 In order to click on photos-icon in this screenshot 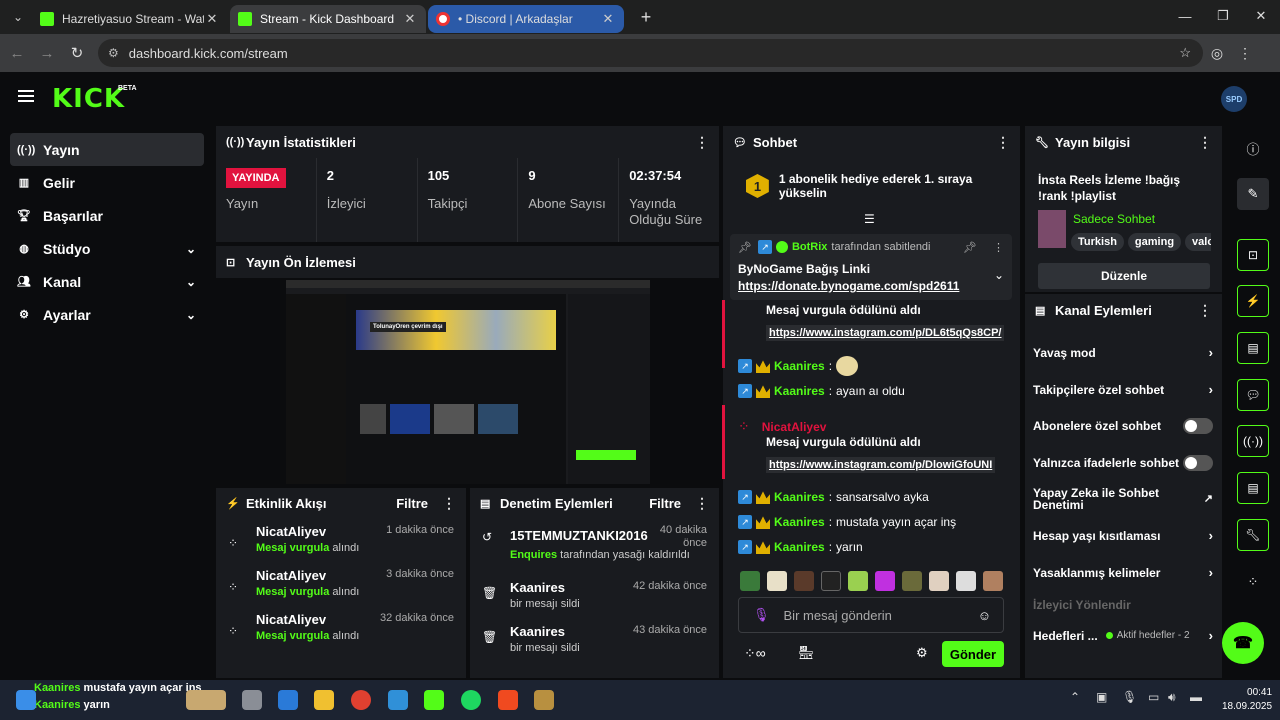, I will do `click(398, 700)`.